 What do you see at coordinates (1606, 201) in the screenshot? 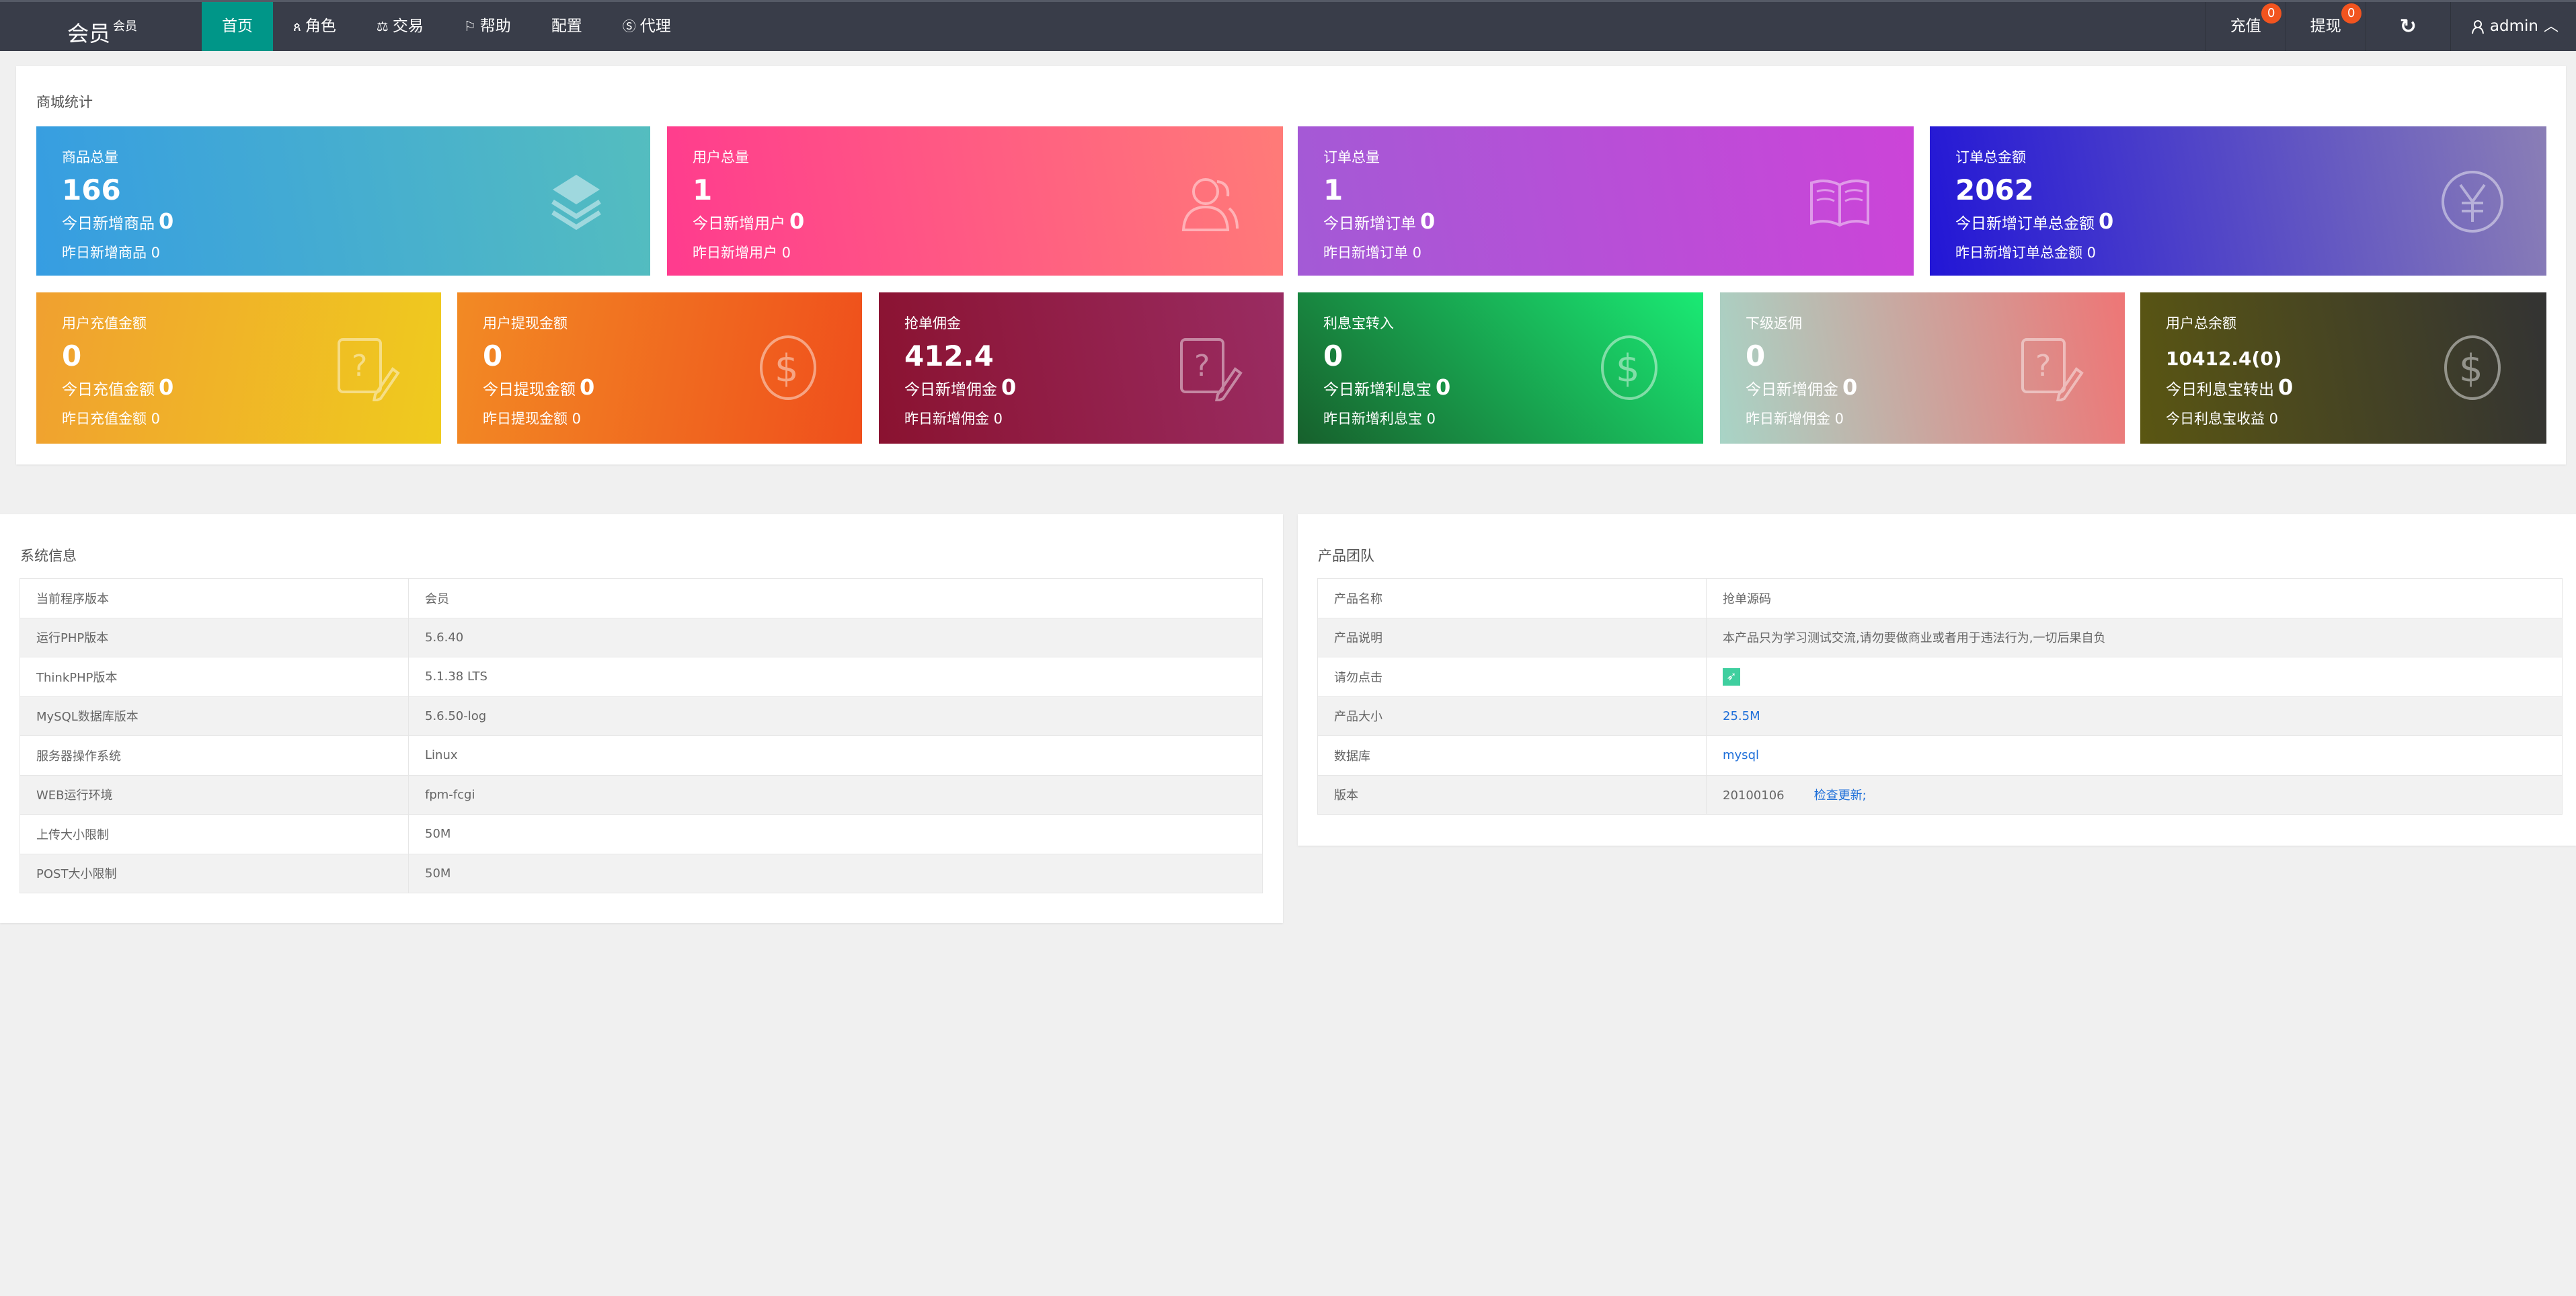
I see `stat-card: 订单总量 1 今日新增订单 0 昨日新增订单 0` at bounding box center [1606, 201].